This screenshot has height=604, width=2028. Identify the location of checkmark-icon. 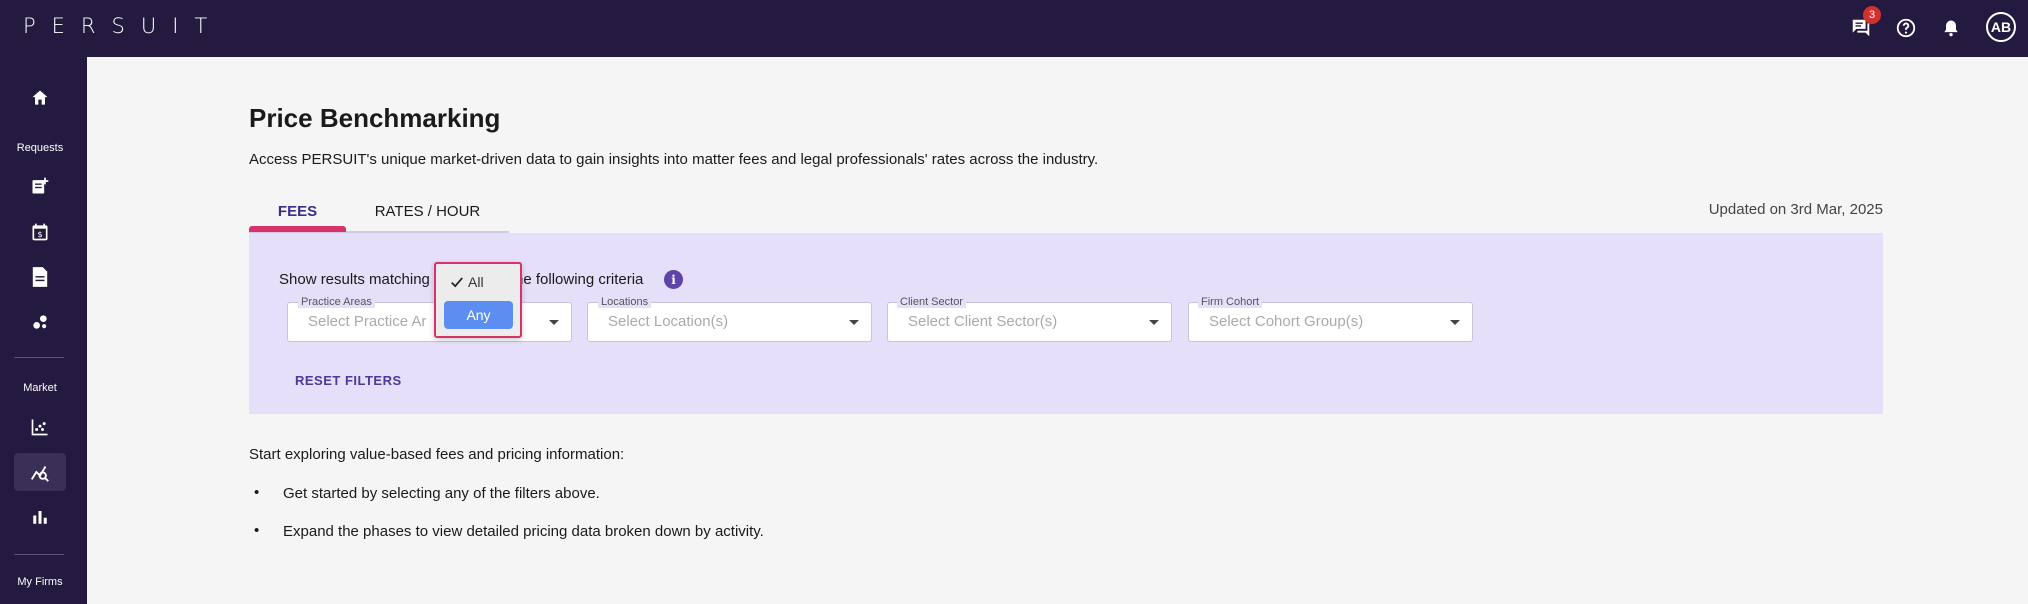
(457, 282).